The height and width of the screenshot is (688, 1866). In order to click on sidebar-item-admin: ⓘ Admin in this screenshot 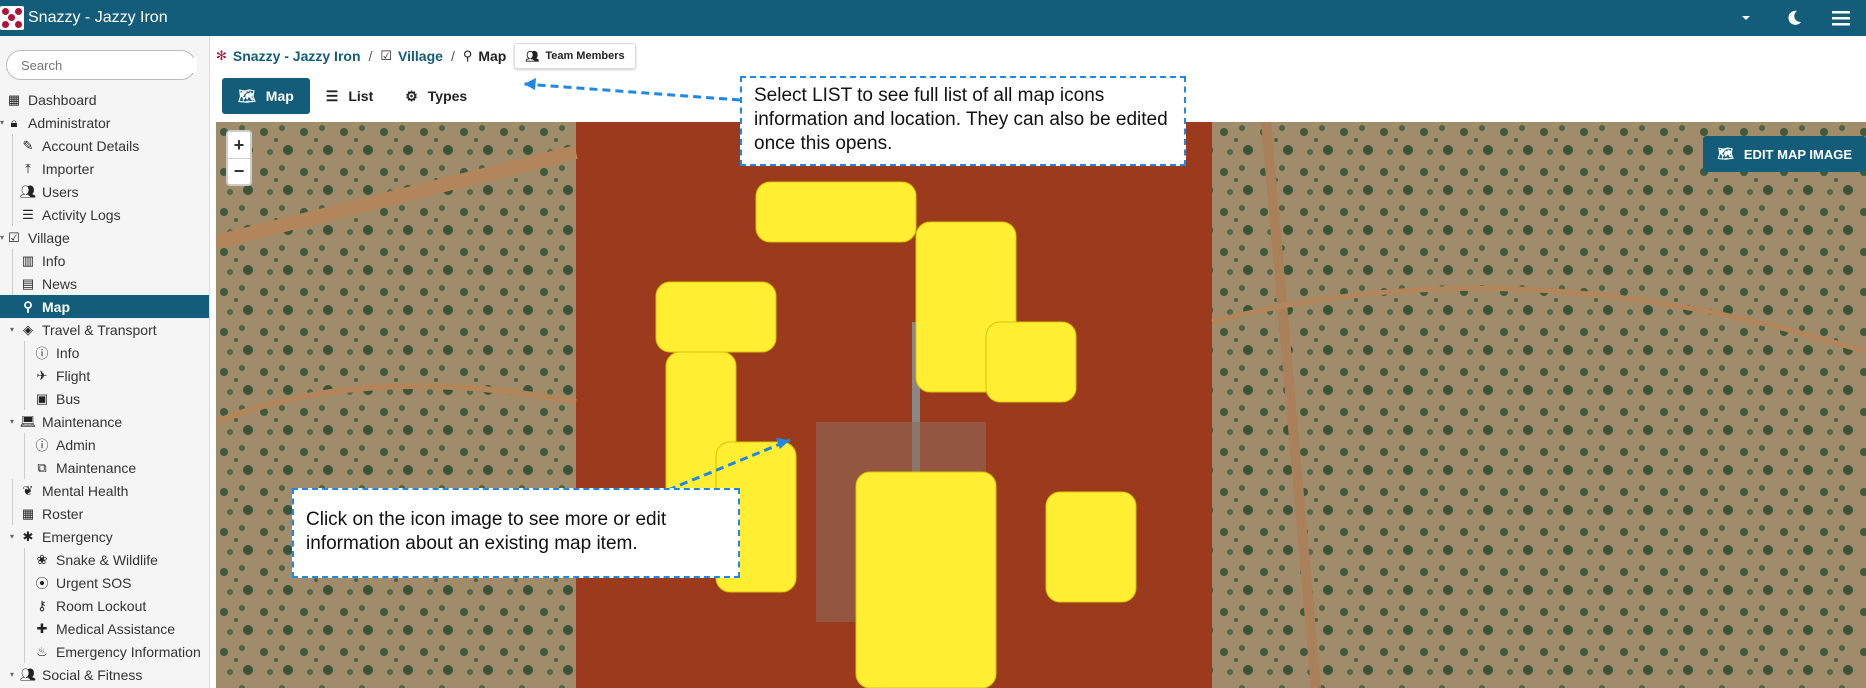, I will do `click(104, 444)`.